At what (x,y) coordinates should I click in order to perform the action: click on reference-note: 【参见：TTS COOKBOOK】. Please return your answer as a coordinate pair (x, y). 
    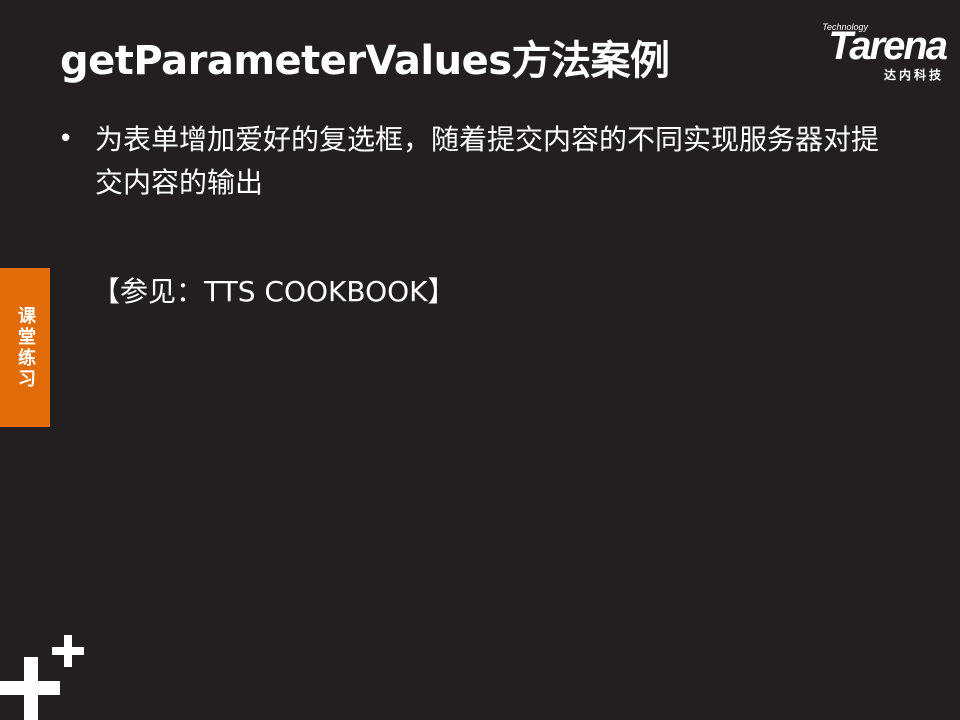
    Looking at the image, I should click on (274, 291).